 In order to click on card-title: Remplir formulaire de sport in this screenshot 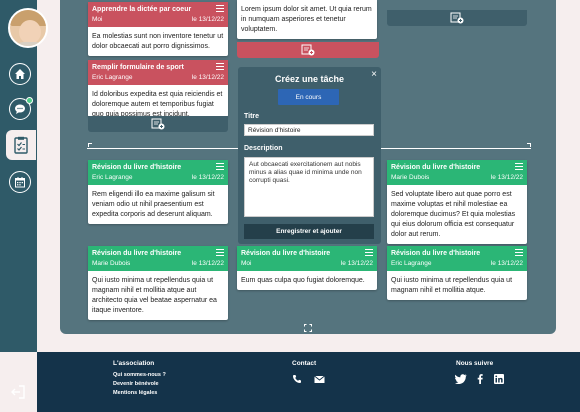, I will do `click(138, 67)`.